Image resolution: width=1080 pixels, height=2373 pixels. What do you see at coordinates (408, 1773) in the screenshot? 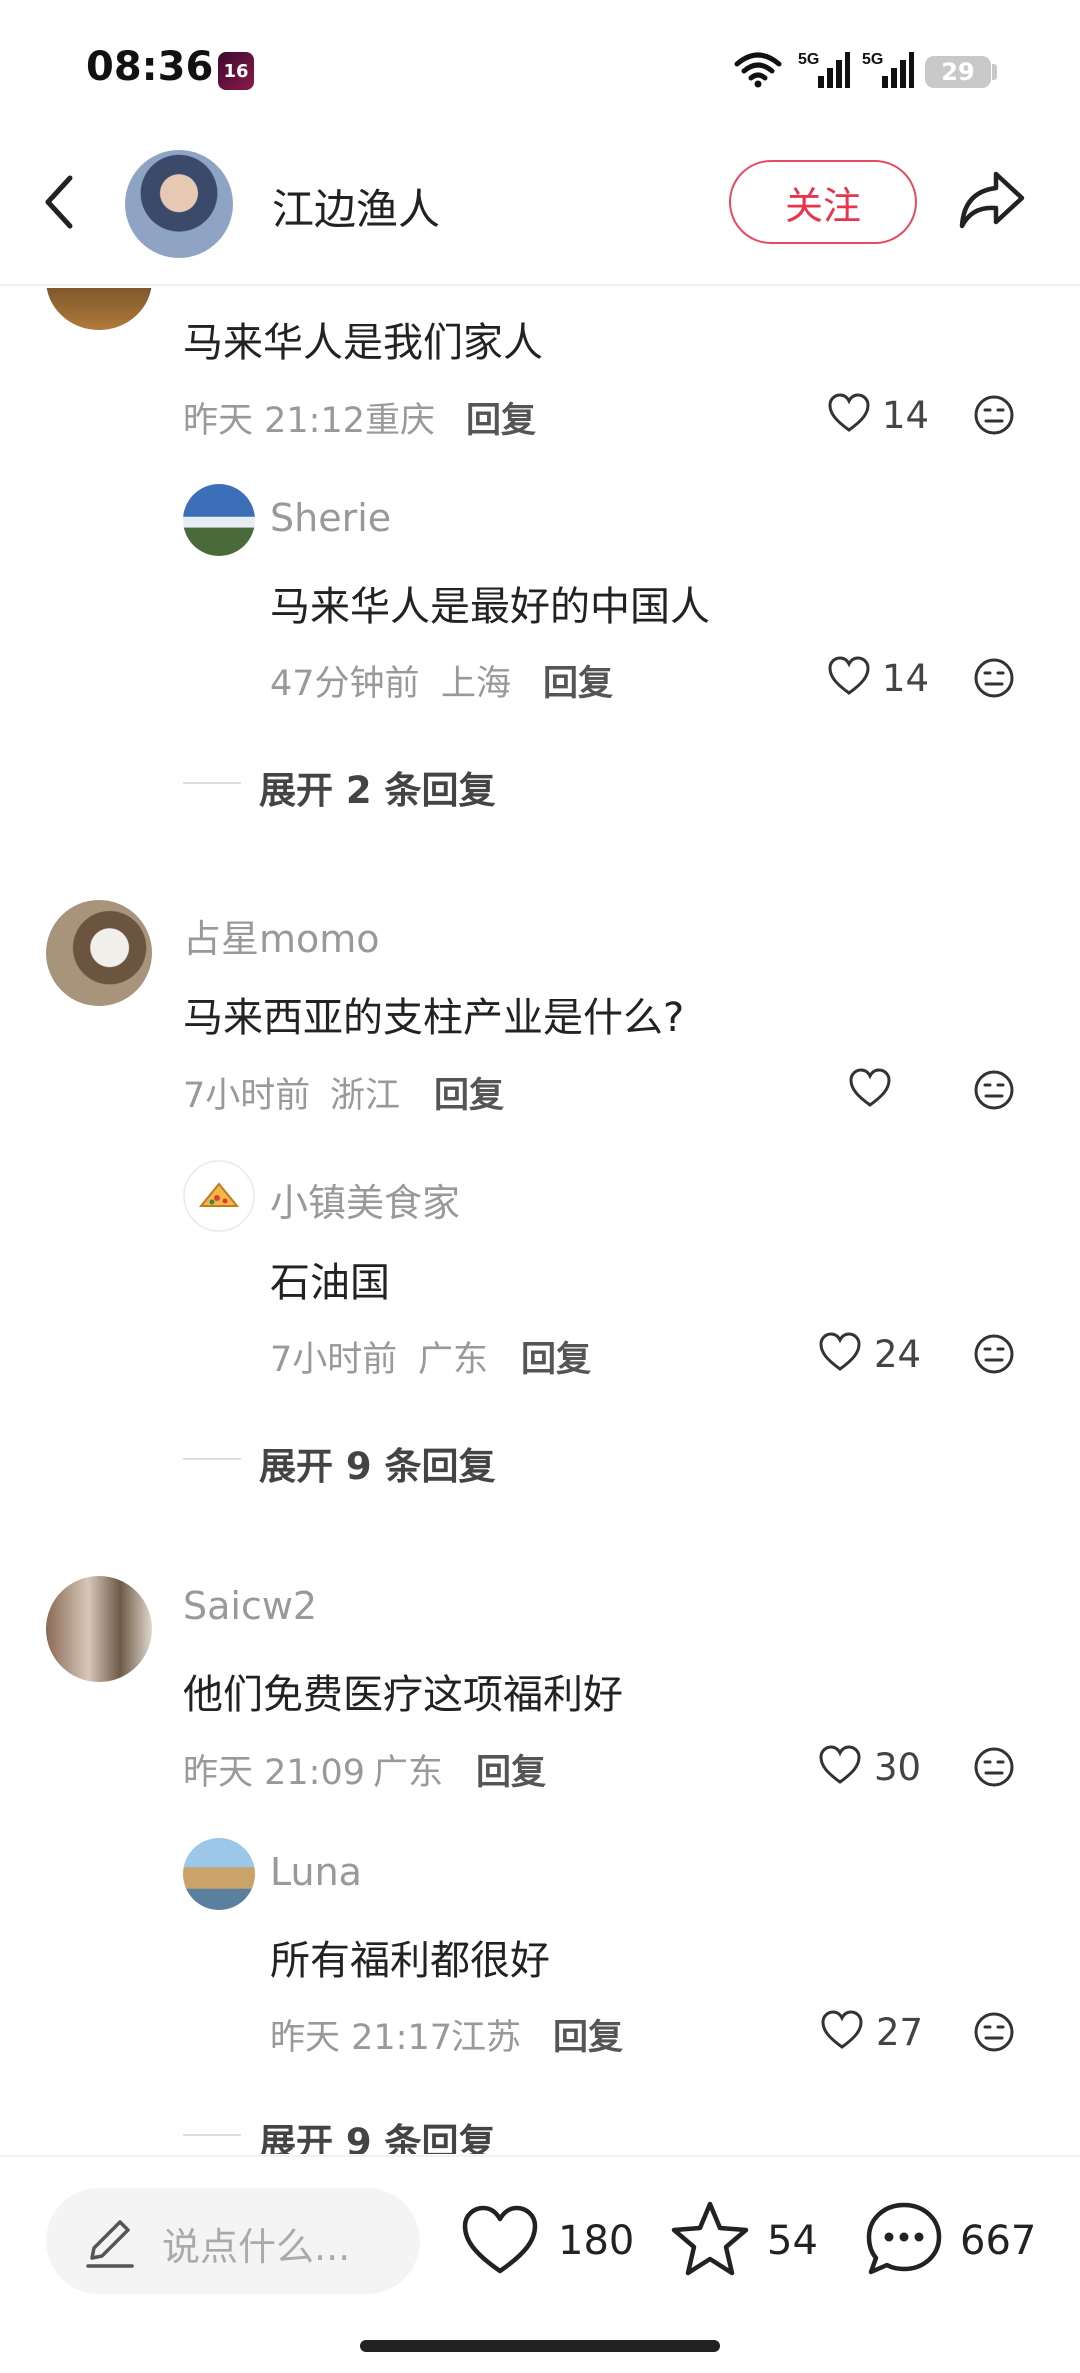
I see `comment-location: 广东` at bounding box center [408, 1773].